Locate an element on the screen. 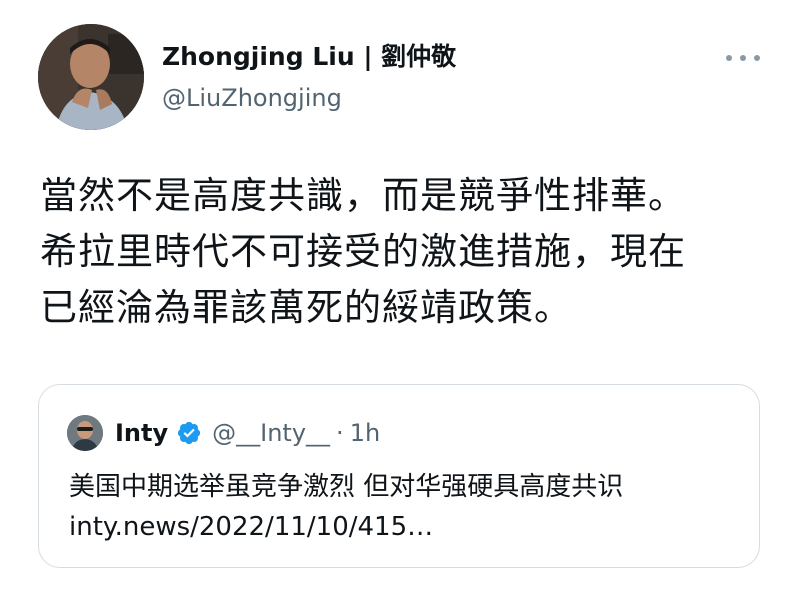 The width and height of the screenshot is (800, 607). author-avatar is located at coordinates (91, 77).